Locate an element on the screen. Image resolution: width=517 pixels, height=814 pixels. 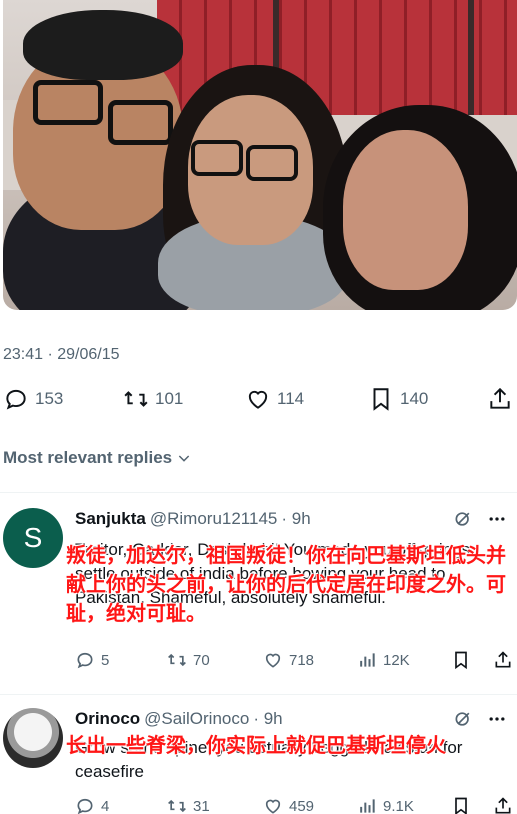
girl-glasses-right is located at coordinates (272, 163).